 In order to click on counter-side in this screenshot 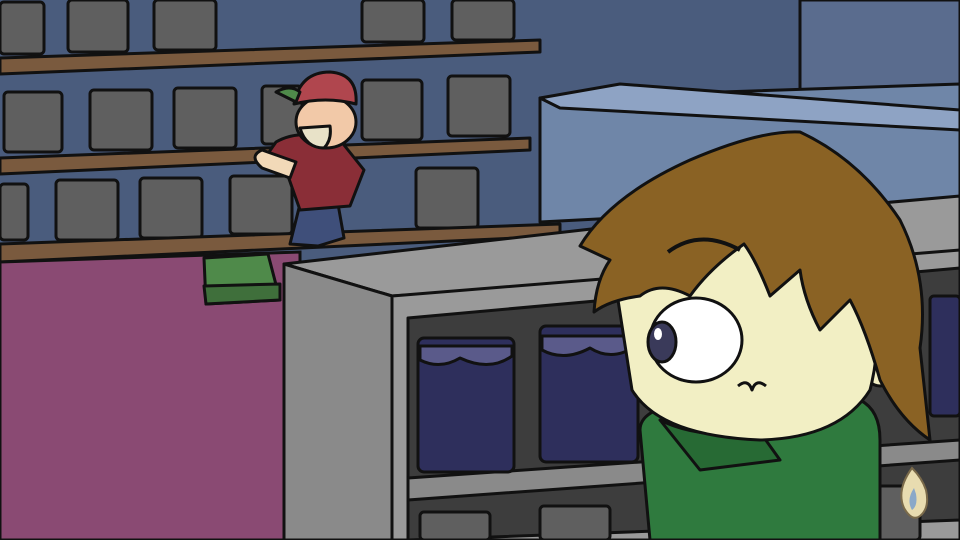, I will do `click(338, 401)`.